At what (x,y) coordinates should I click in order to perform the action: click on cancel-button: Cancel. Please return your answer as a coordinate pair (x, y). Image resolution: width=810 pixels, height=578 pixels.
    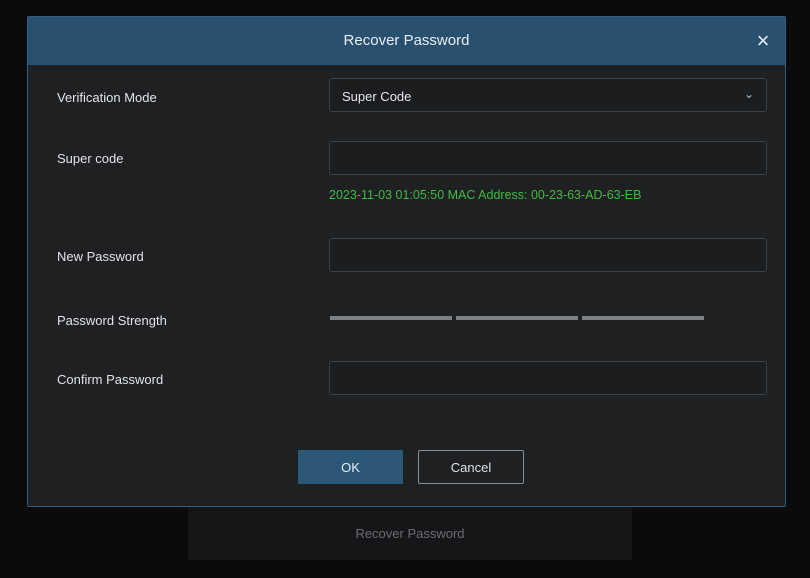
    Looking at the image, I should click on (471, 467).